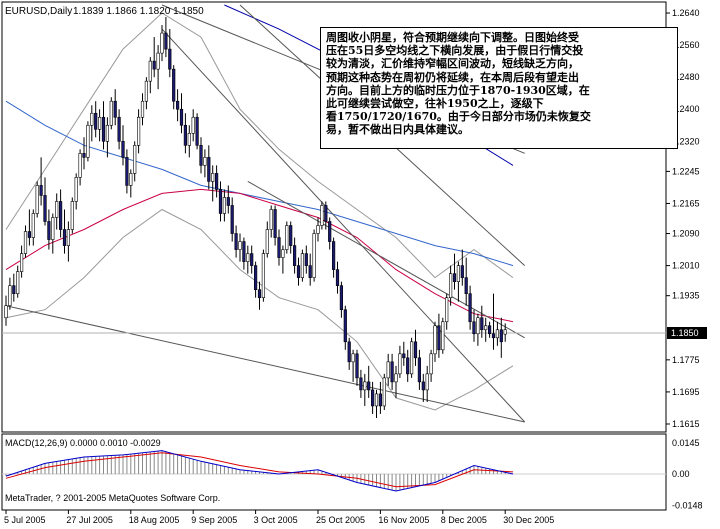  What do you see at coordinates (686, 13) in the screenshot?
I see `price-tick-label: 1.2640` at bounding box center [686, 13].